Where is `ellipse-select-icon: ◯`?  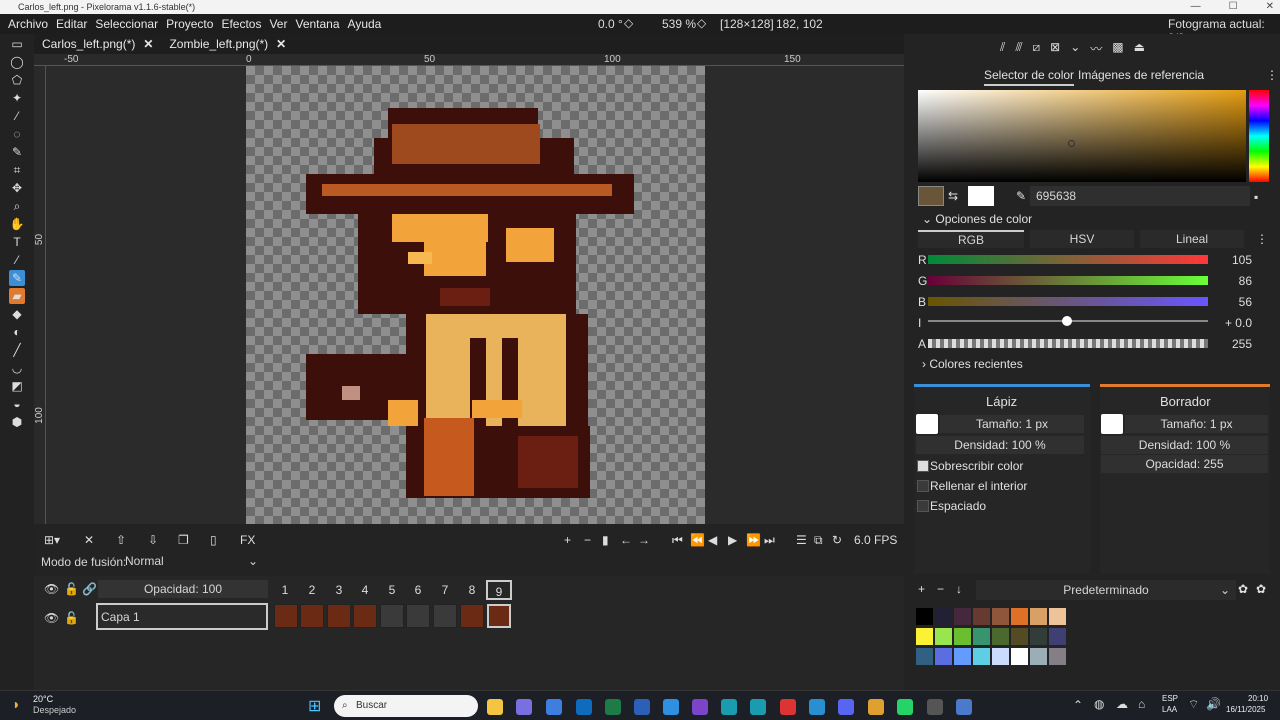
ellipse-select-icon: ◯ is located at coordinates (17, 62).